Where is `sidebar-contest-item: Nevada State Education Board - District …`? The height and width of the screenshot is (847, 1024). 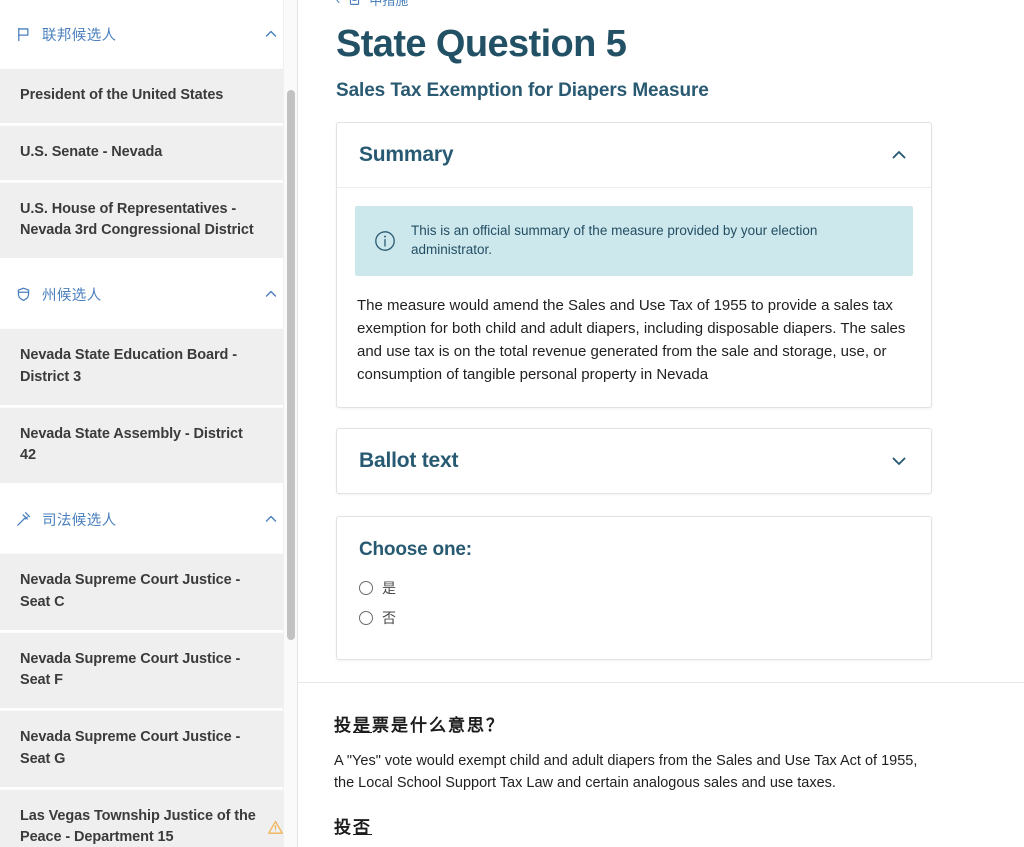
sidebar-contest-item: Nevada State Education Board - District … is located at coordinates (148, 367).